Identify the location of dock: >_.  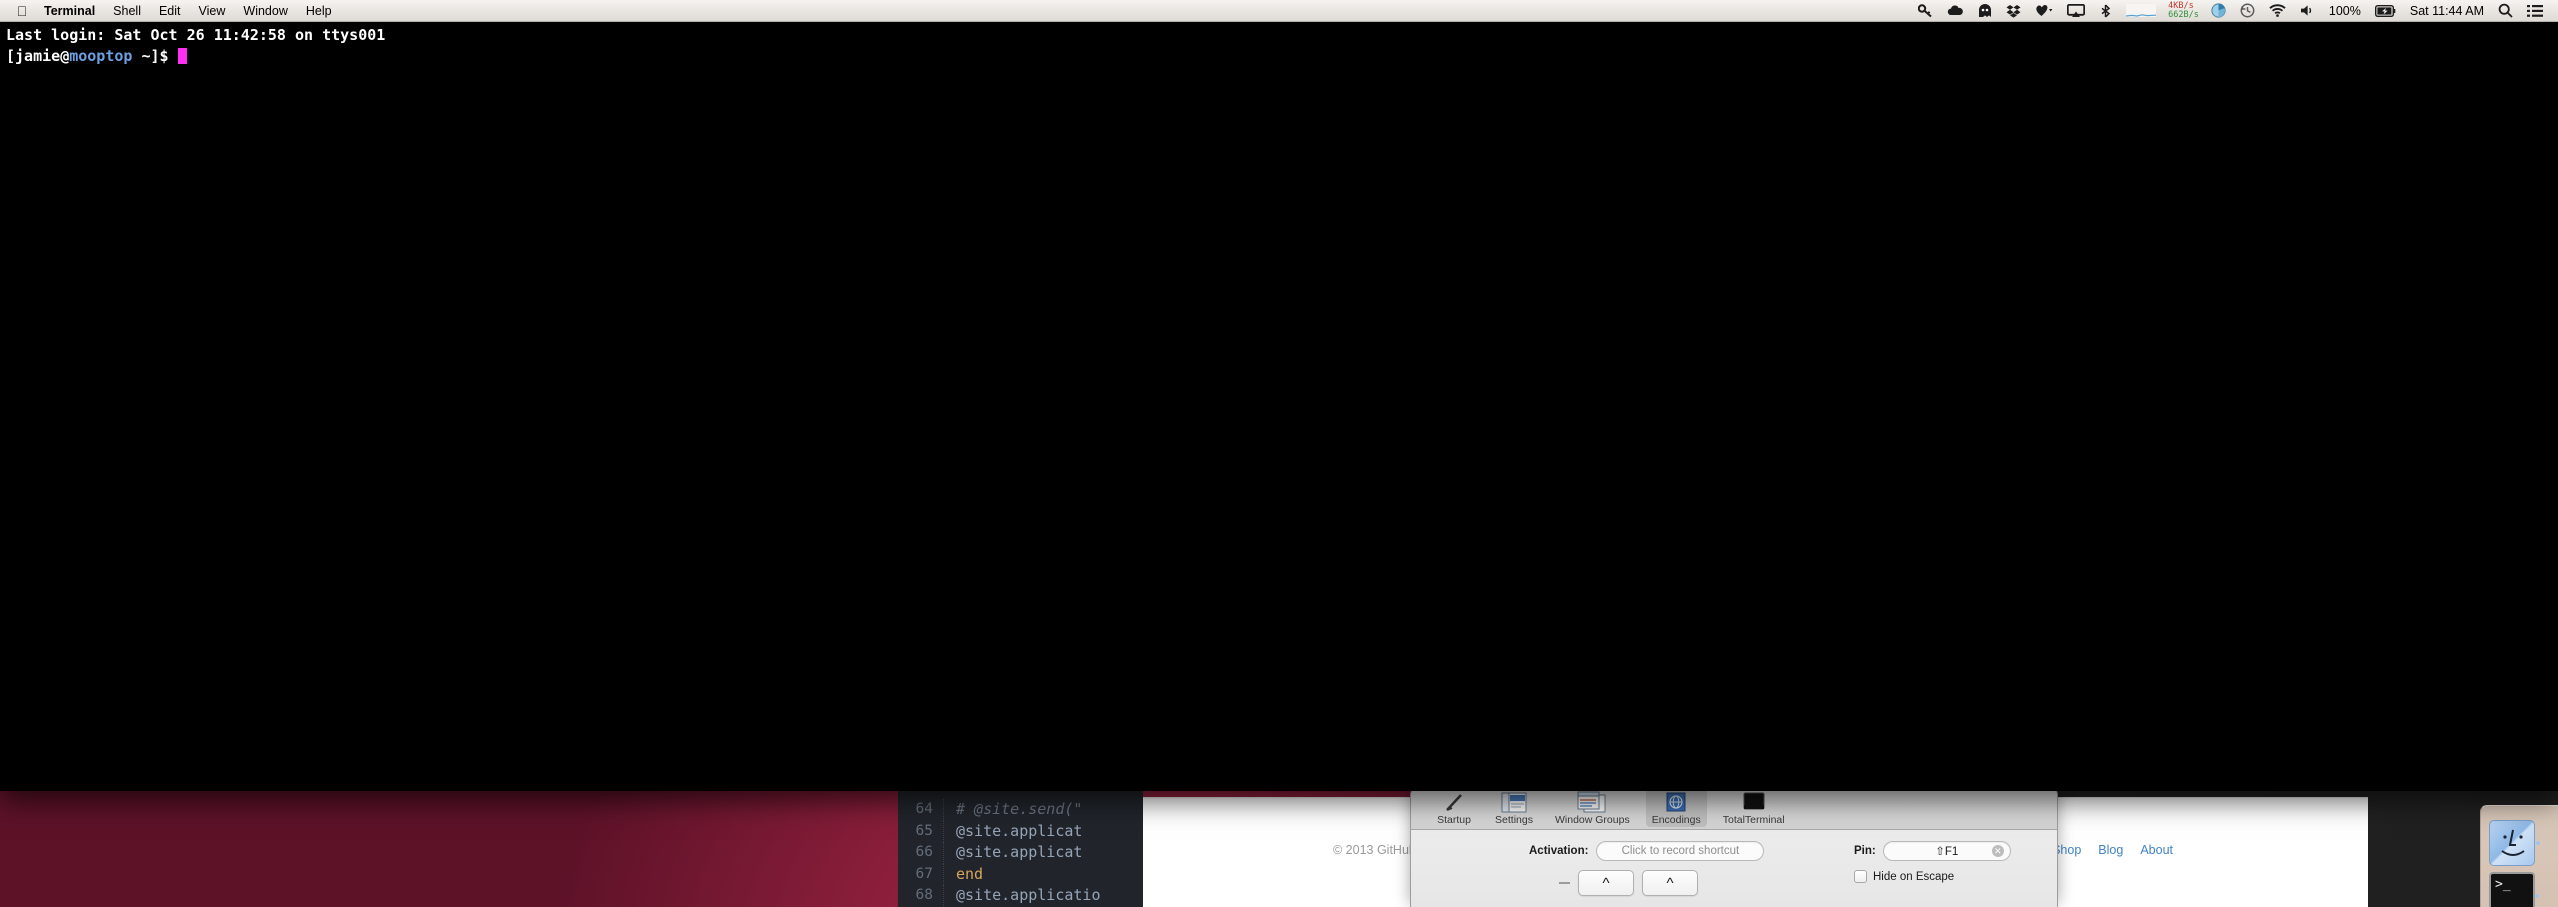
(2519, 856).